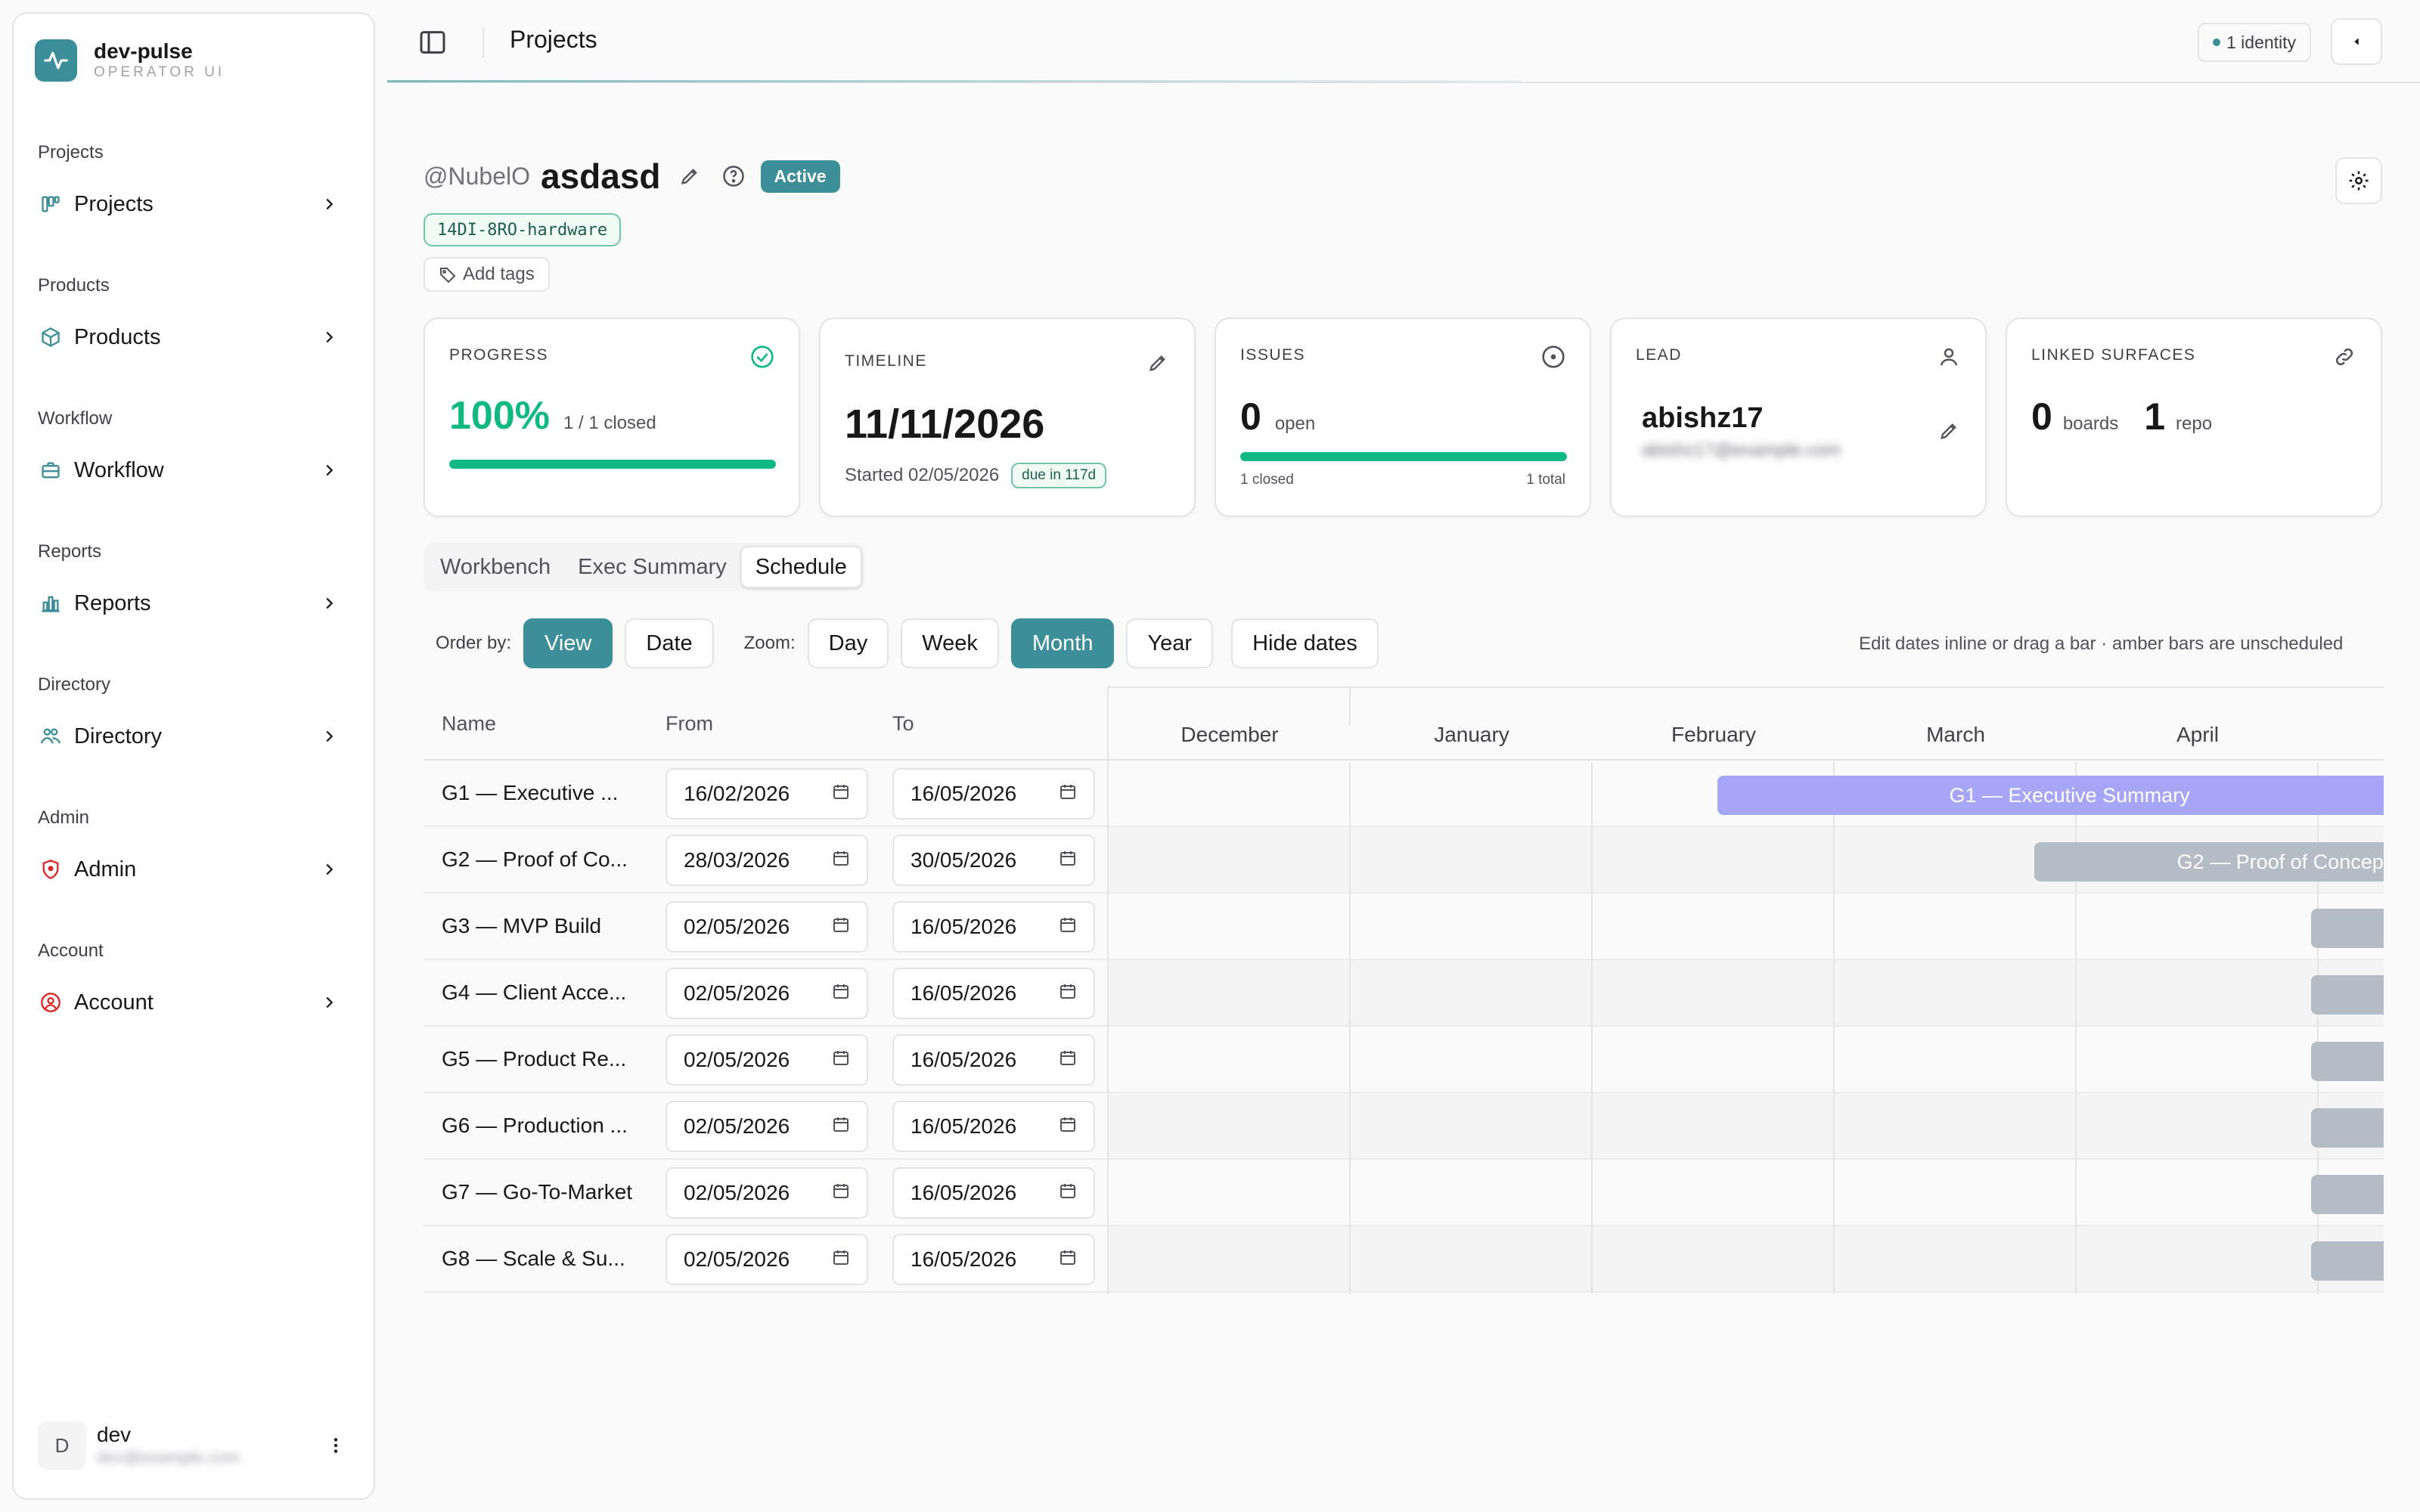 Image resolution: width=2420 pixels, height=1512 pixels. Describe the element at coordinates (2255, 42) in the screenshot. I see `identity-badge: 1 identity` at that location.